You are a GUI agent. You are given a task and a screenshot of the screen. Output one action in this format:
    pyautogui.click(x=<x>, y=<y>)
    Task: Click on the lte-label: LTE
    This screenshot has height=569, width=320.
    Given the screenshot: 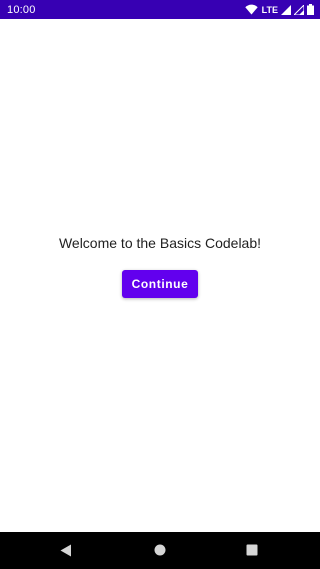 What is the action you would take?
    pyautogui.click(x=269, y=9)
    